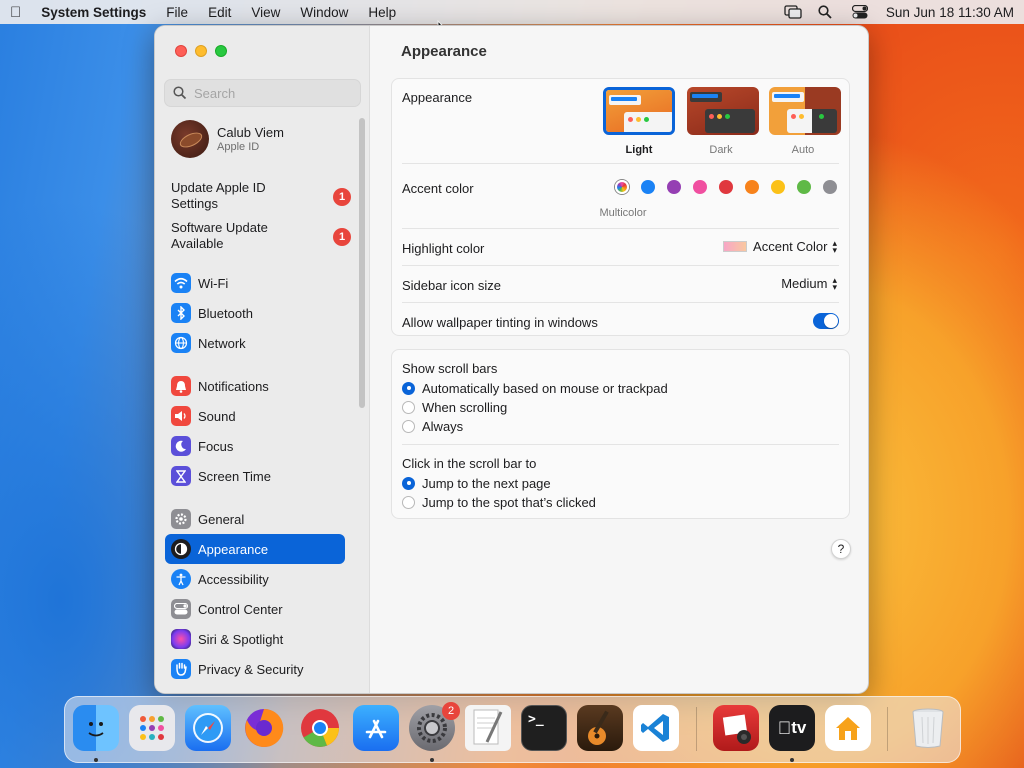 The width and height of the screenshot is (1024, 768). I want to click on network-icon, so click(181, 343).